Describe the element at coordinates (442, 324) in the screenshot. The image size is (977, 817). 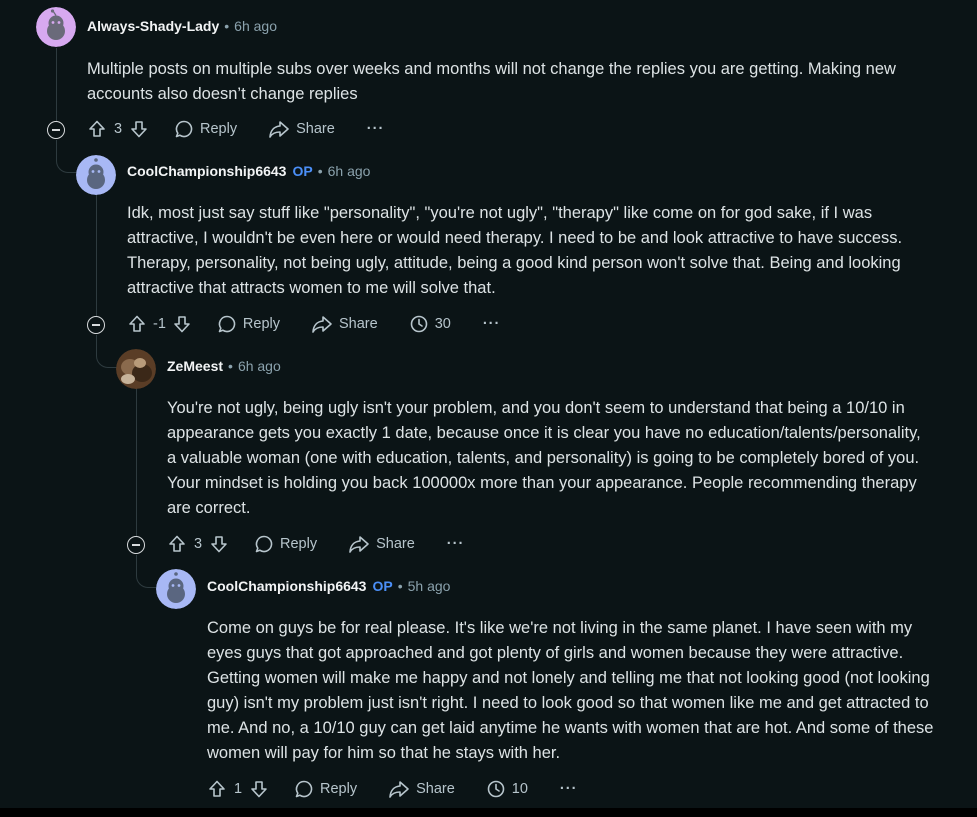
I see `award-count: 30` at that location.